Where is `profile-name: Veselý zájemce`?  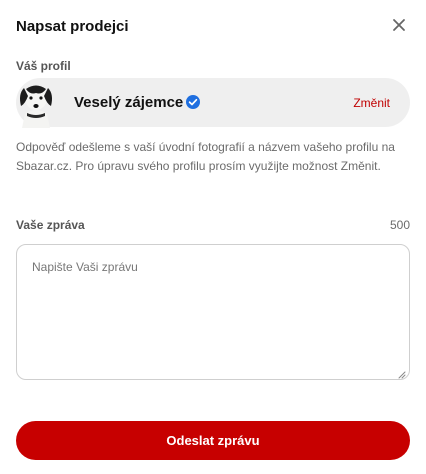 profile-name: Veselý zájemce is located at coordinates (129, 102).